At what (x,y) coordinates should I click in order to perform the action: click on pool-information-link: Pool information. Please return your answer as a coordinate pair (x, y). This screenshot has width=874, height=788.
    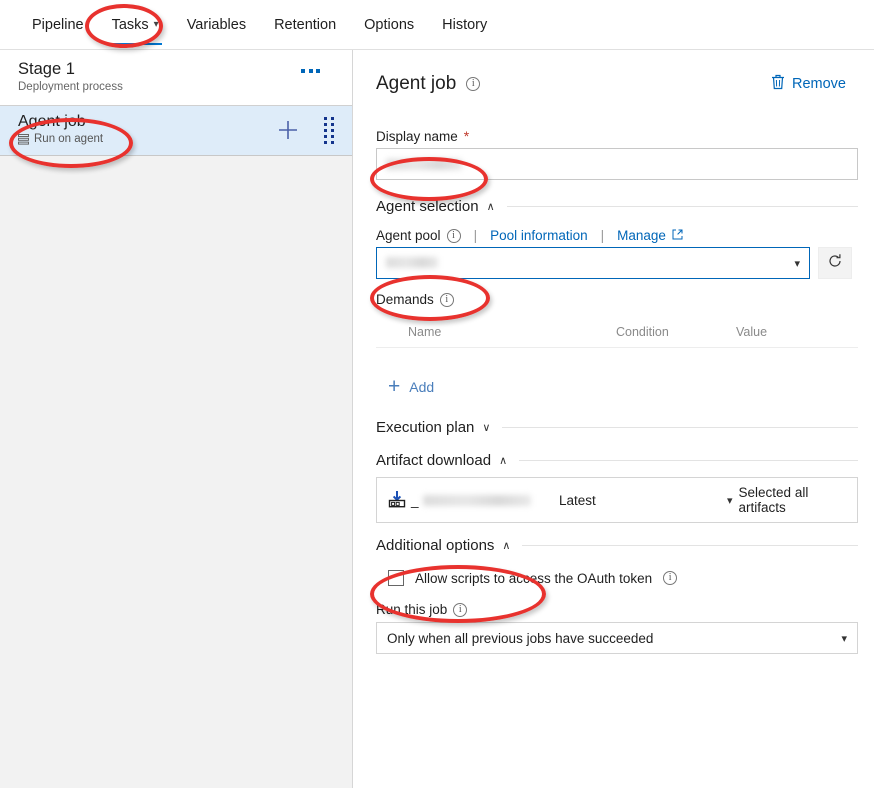
    Looking at the image, I should click on (539, 235).